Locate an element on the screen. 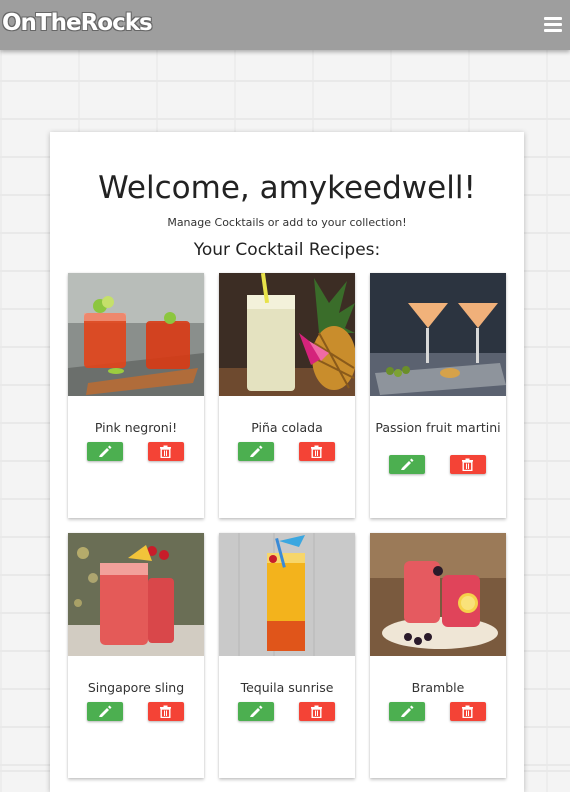  cocktail-card: Tequila sunrise is located at coordinates (287, 655).